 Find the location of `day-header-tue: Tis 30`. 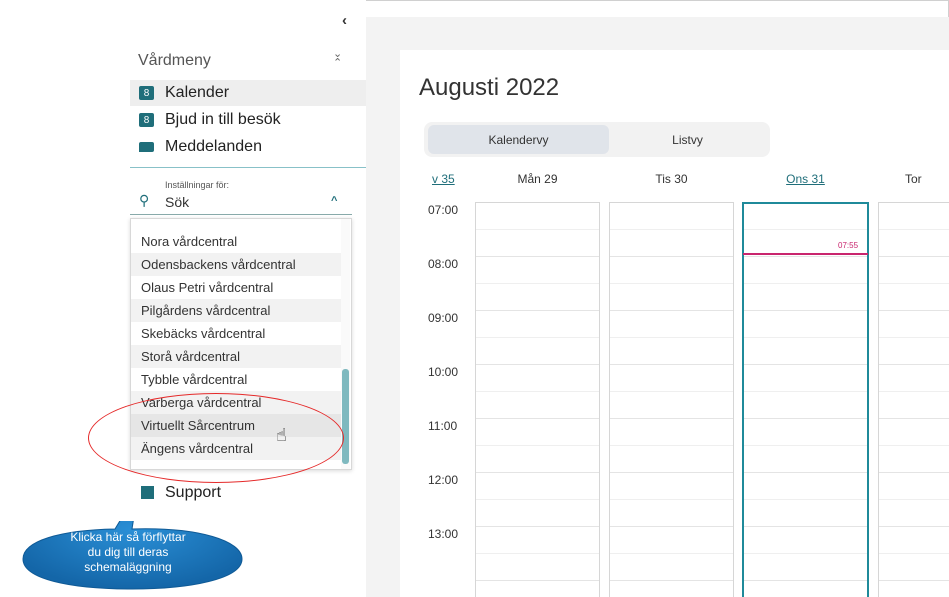

day-header-tue: Tis 30 is located at coordinates (671, 179).